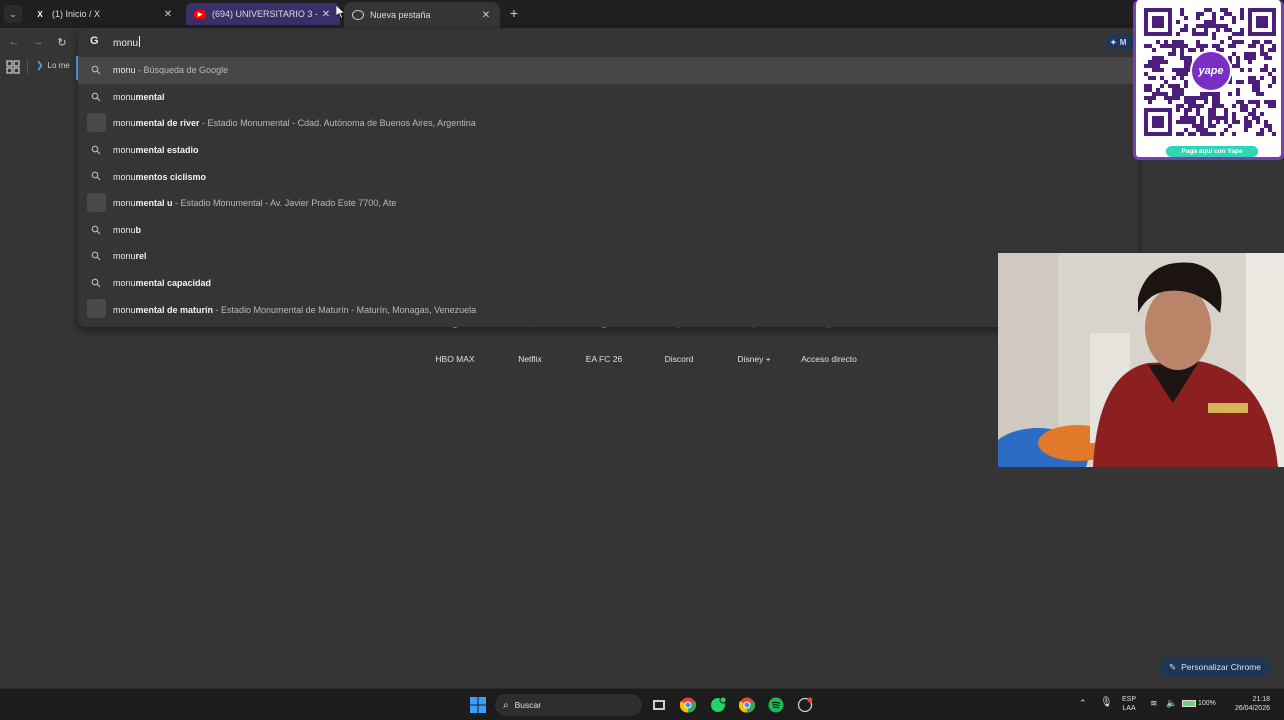  Describe the element at coordinates (200, 14) in the screenshot. I see `youtube-icon: ▶` at that location.